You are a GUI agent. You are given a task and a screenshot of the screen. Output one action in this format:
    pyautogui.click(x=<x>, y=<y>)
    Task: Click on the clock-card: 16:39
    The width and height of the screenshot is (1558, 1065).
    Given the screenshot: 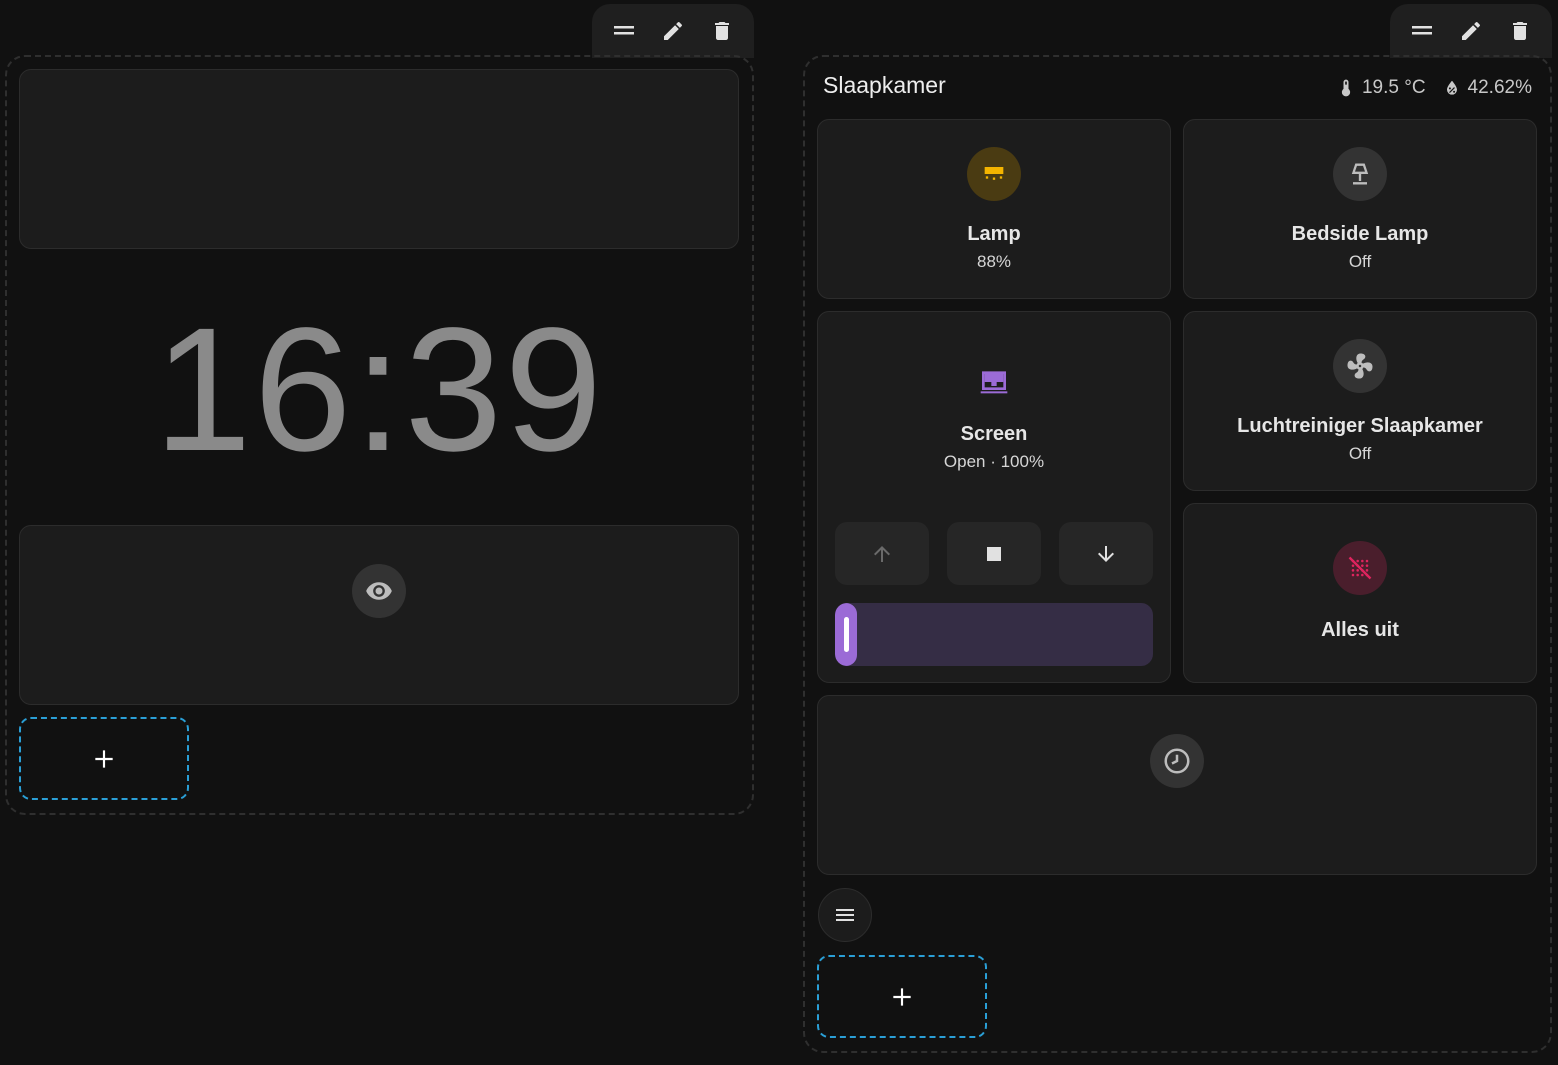 What is the action you would take?
    pyautogui.click(x=379, y=390)
    